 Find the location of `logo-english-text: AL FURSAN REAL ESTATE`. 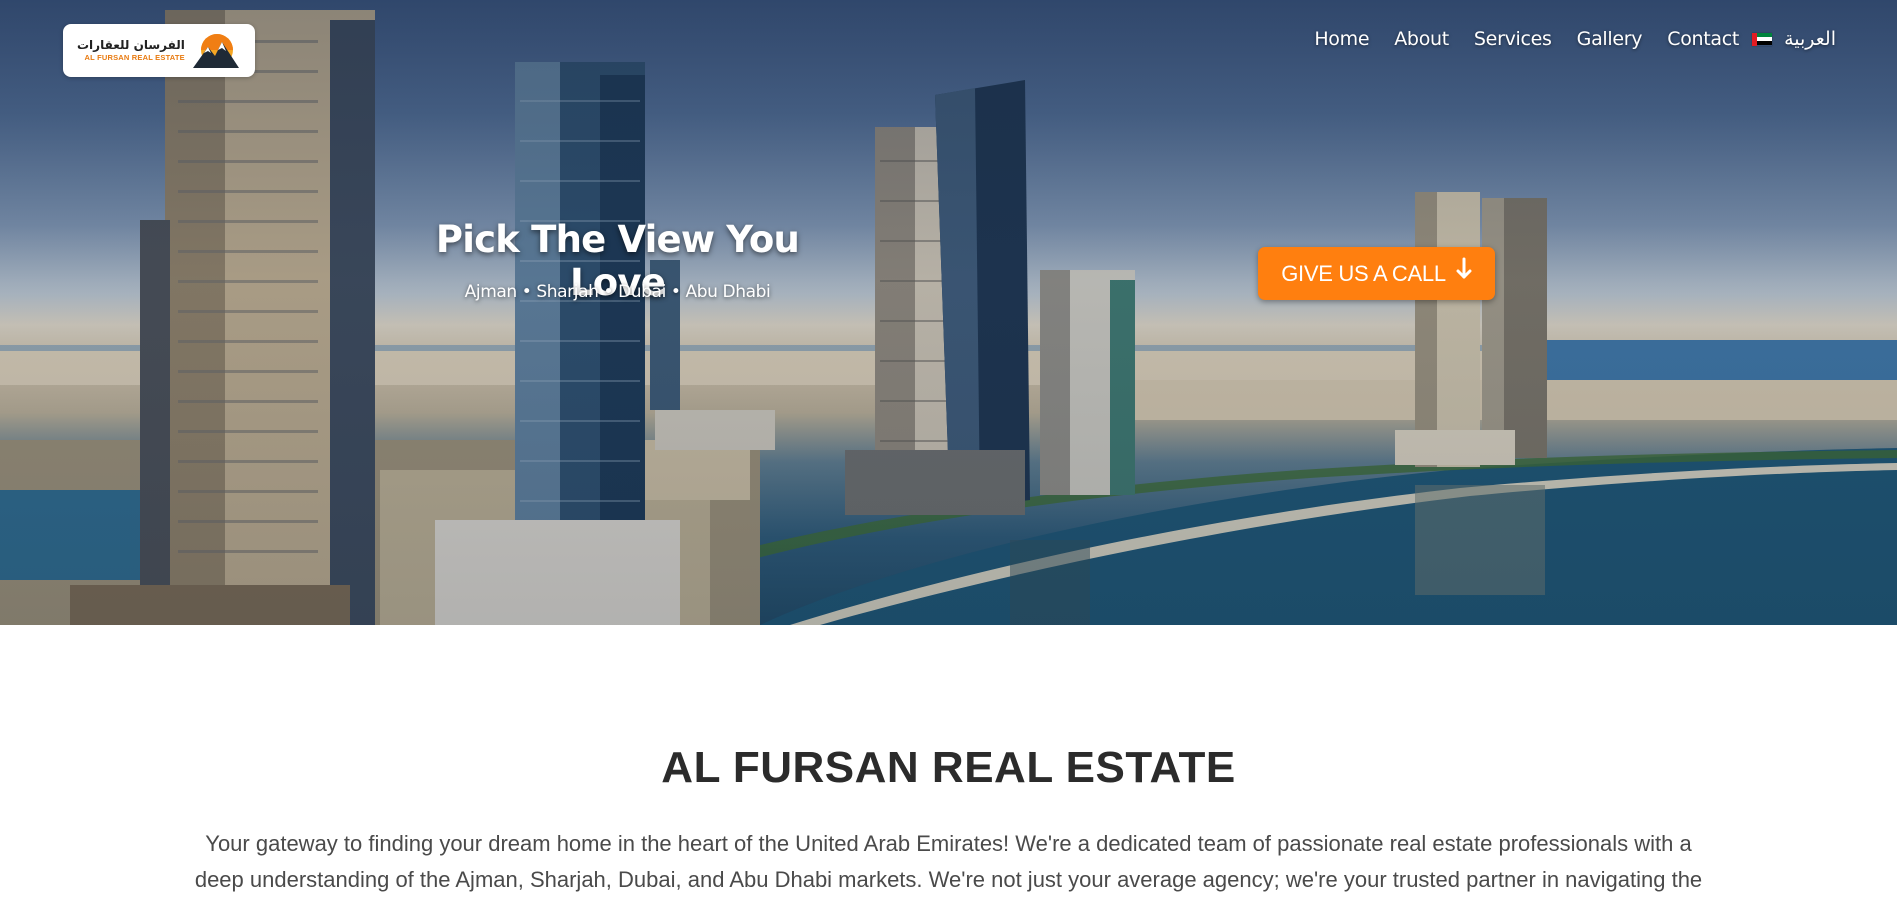

logo-english-text: AL FURSAN REAL ESTATE is located at coordinates (134, 58).